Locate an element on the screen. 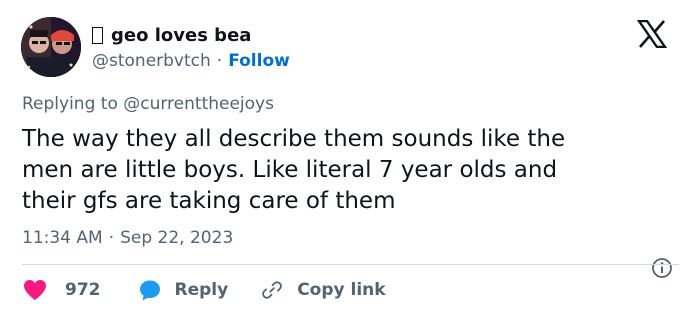 The width and height of the screenshot is (700, 318). reply-bubble-icon is located at coordinates (149, 290).